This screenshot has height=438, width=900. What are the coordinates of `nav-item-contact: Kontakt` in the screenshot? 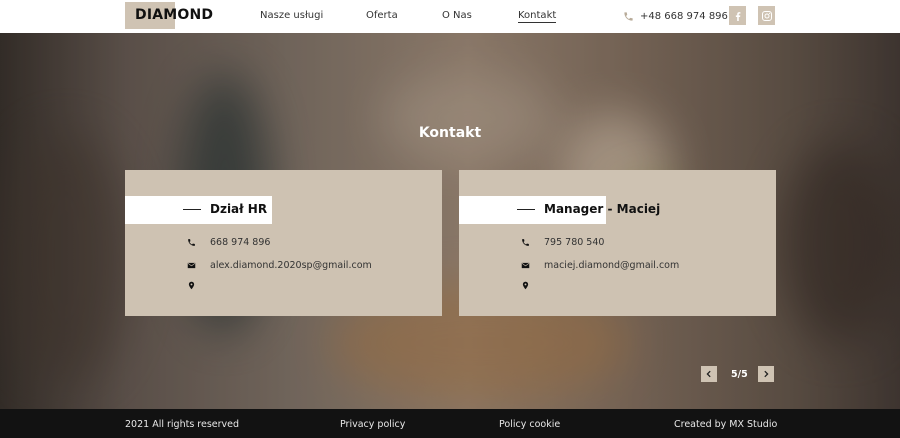 It's located at (537, 16).